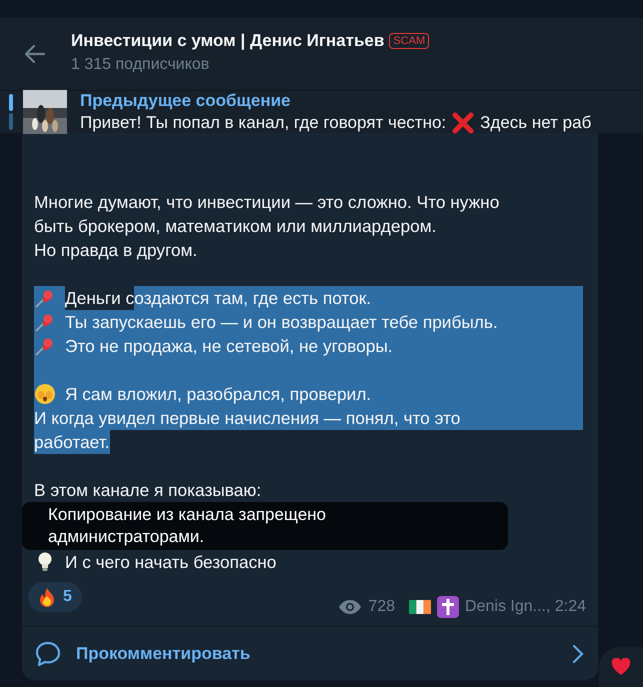 The width and height of the screenshot is (643, 687). Describe the element at coordinates (448, 607) in the screenshot. I see `latin-cross-icon` at that location.